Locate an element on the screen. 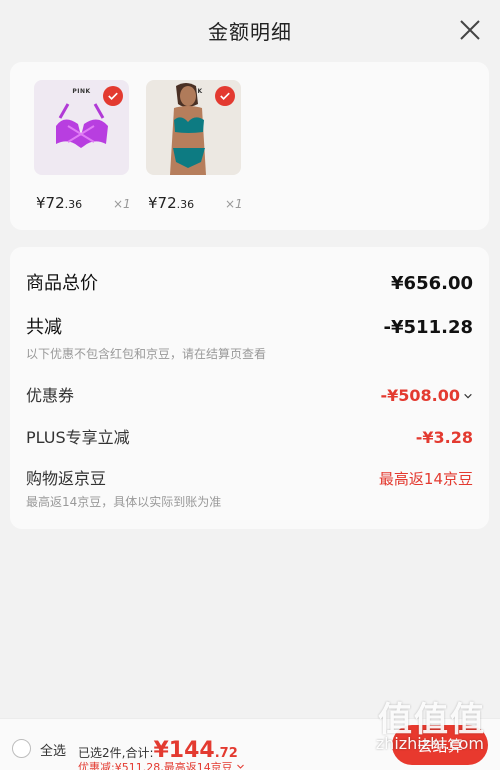 The height and width of the screenshot is (770, 500). beans-value: 最高返14京豆 is located at coordinates (425, 479).